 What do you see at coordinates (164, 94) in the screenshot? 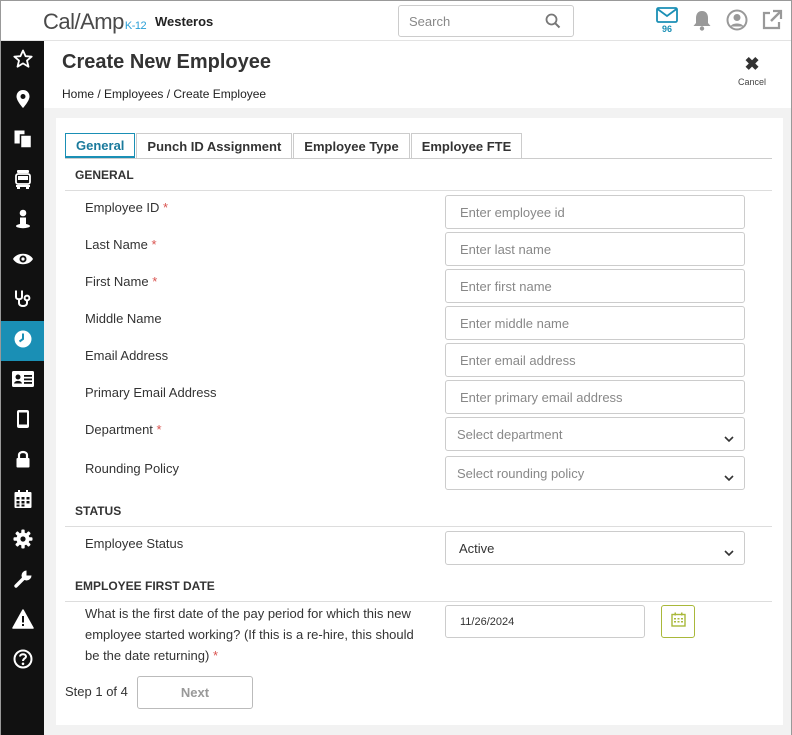
I see `breadcrumb: Home / Employees / Create Employee` at bounding box center [164, 94].